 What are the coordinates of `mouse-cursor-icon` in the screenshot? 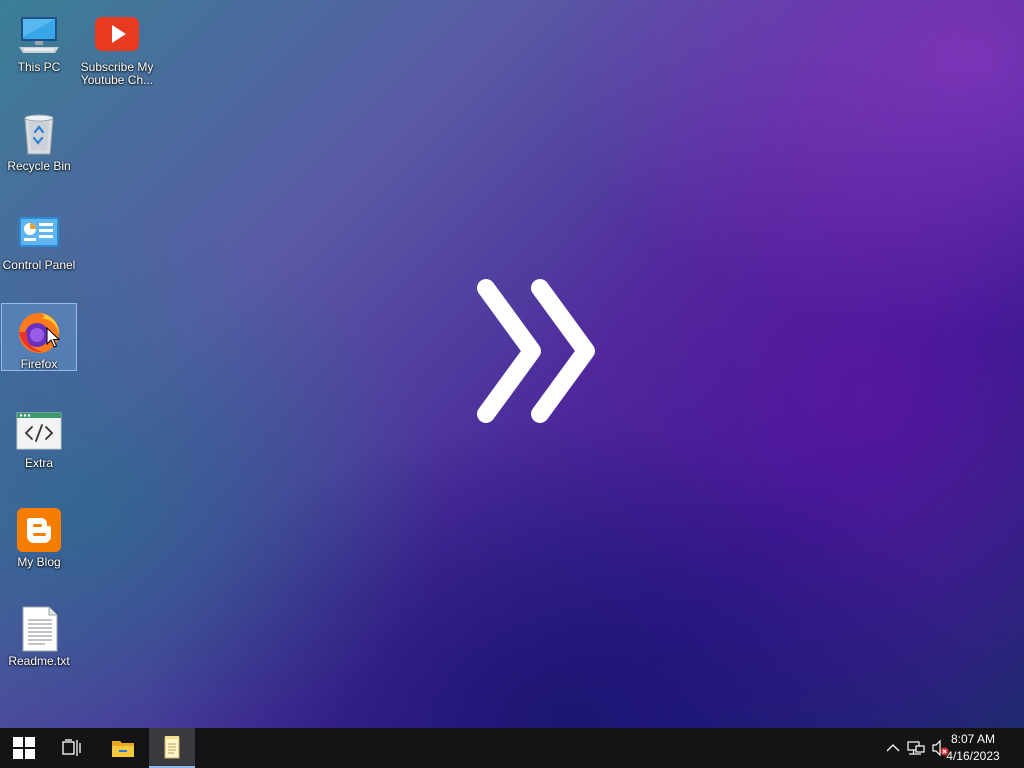 It's located at (53, 337).